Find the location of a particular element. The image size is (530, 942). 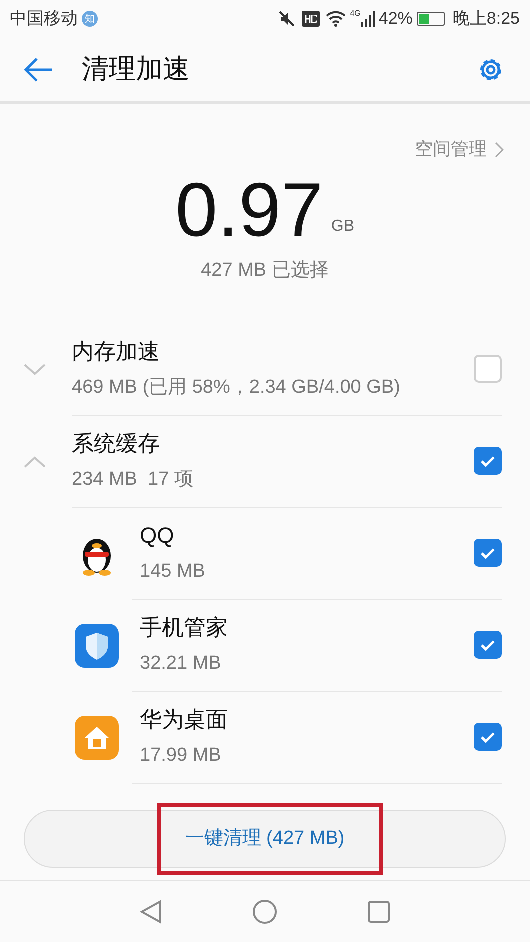

back-nav-icon is located at coordinates (151, 912).